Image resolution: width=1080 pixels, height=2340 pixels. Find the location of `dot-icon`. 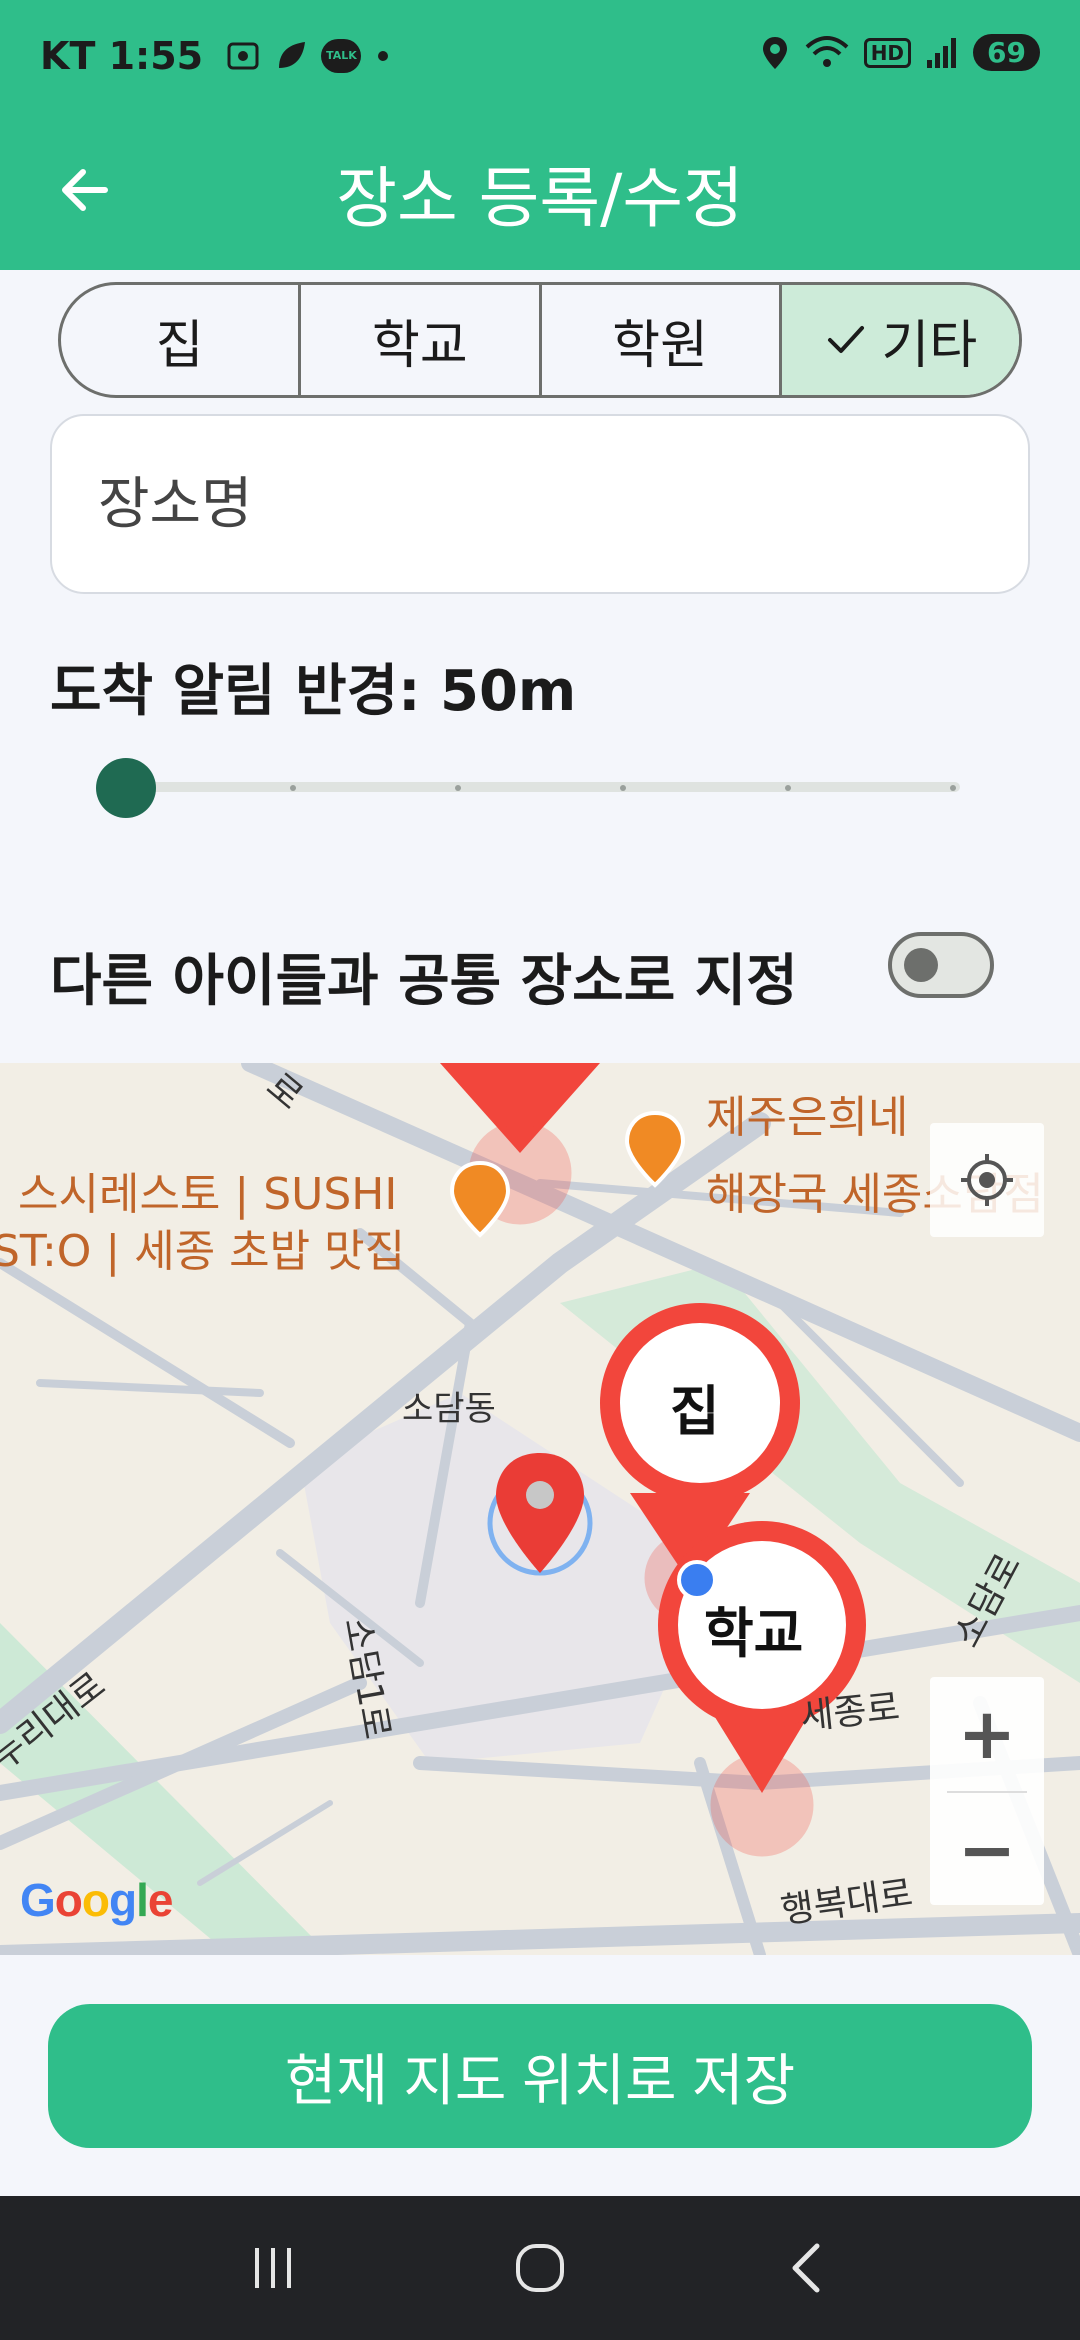

dot-icon is located at coordinates (383, 56).